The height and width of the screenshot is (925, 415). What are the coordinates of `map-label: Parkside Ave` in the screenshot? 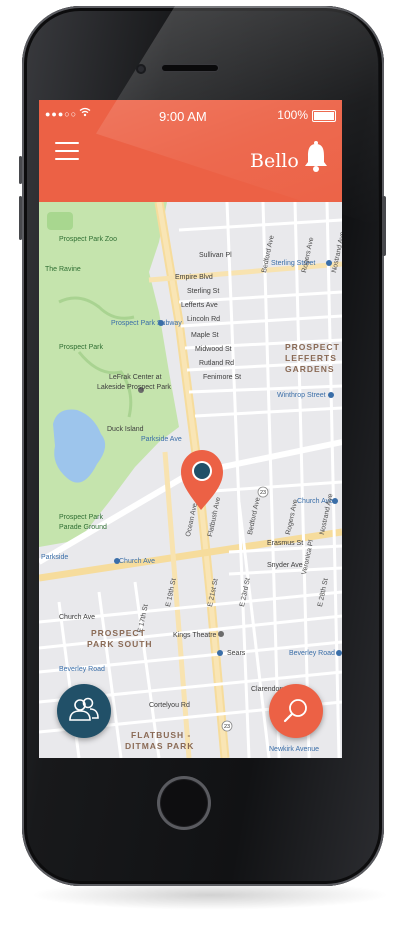 It's located at (161, 439).